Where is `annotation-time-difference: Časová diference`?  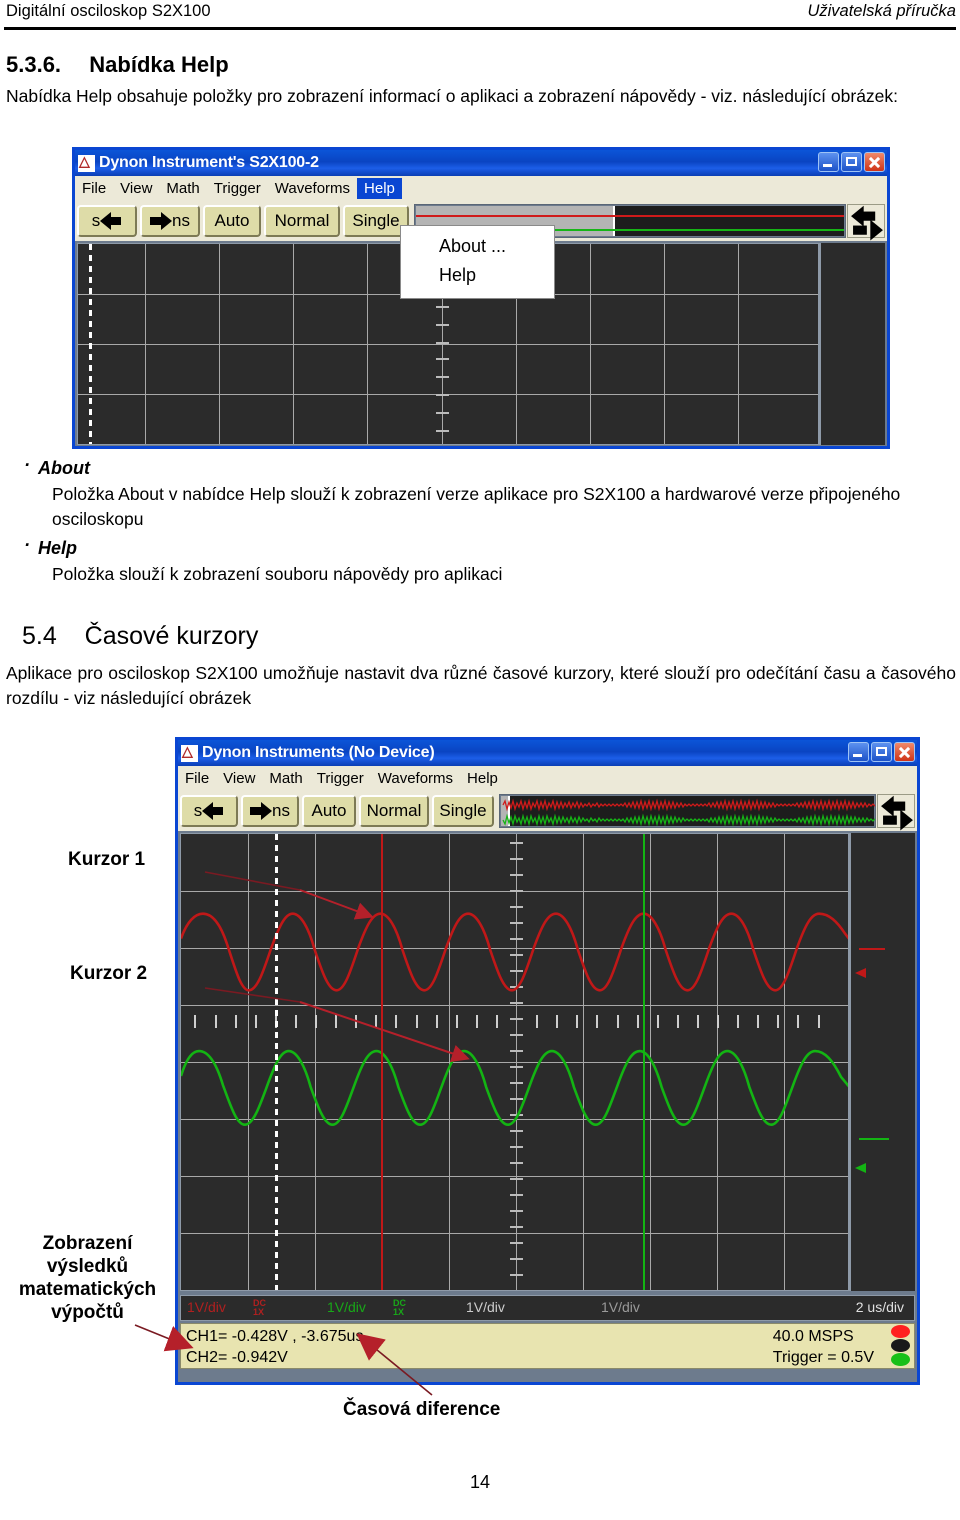 annotation-time-difference: Časová diference is located at coordinates (422, 1409).